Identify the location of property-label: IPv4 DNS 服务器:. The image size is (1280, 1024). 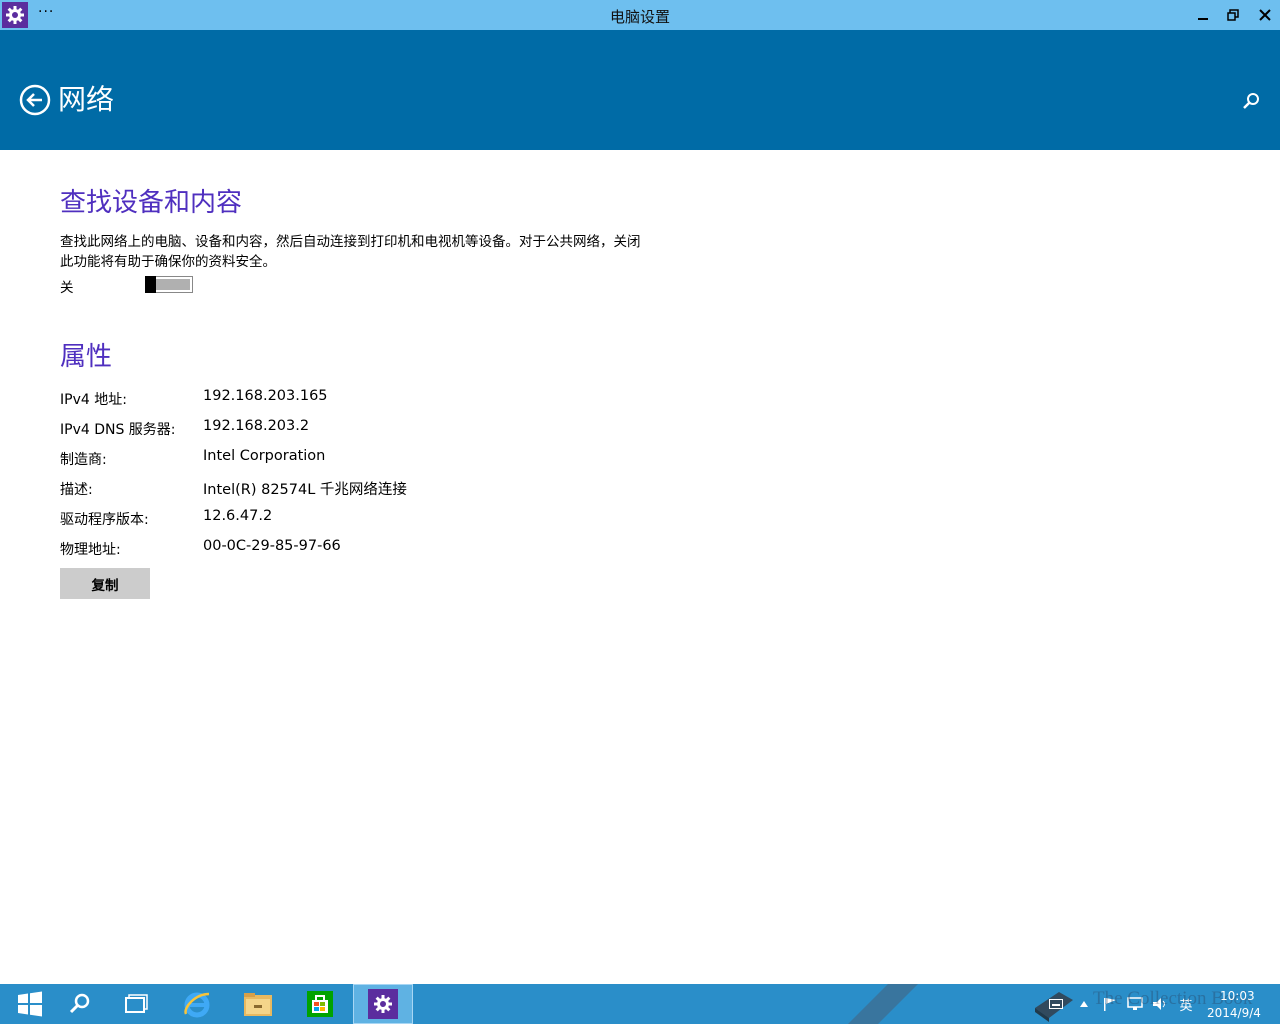
(118, 430).